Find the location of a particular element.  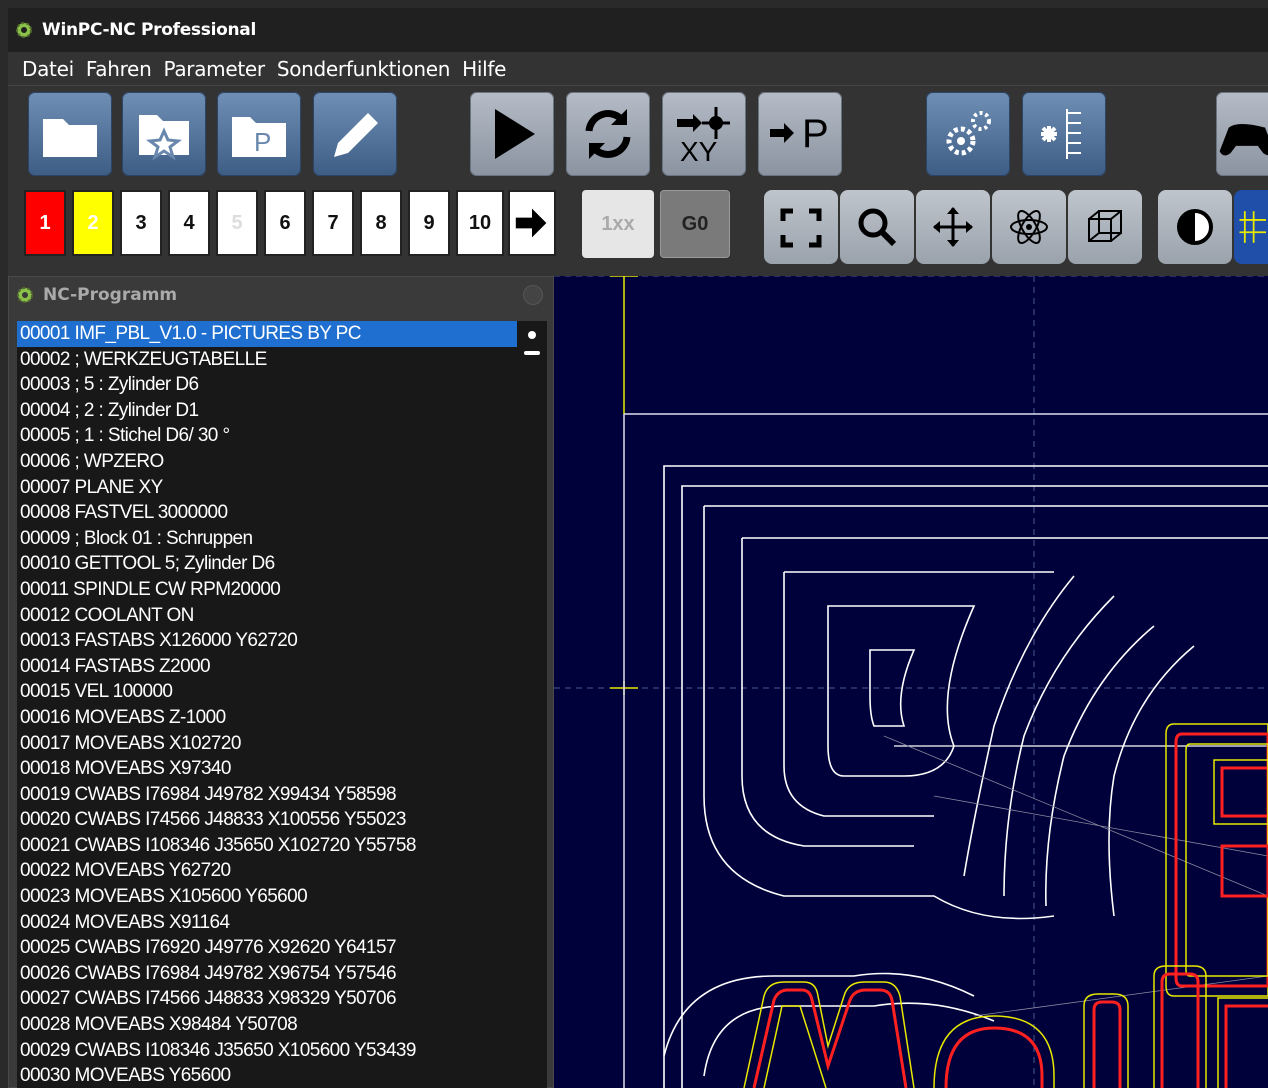

3d-view-button is located at coordinates (1029, 227).